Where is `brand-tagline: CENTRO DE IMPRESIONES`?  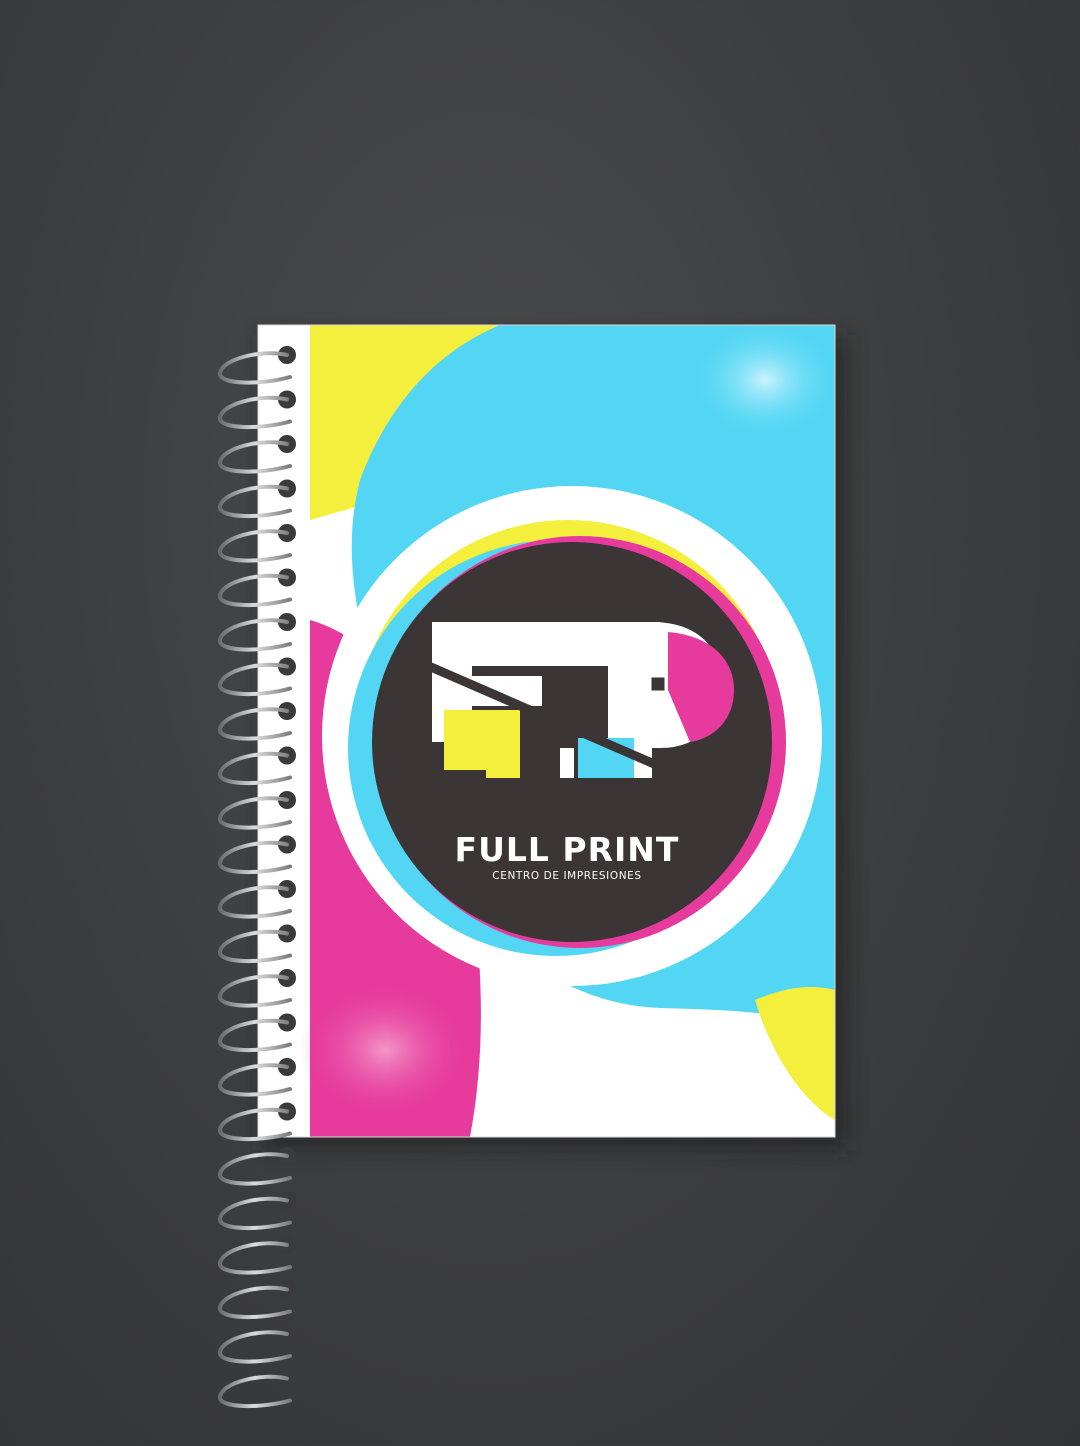 brand-tagline: CENTRO DE IMPRESIONES is located at coordinates (567, 876).